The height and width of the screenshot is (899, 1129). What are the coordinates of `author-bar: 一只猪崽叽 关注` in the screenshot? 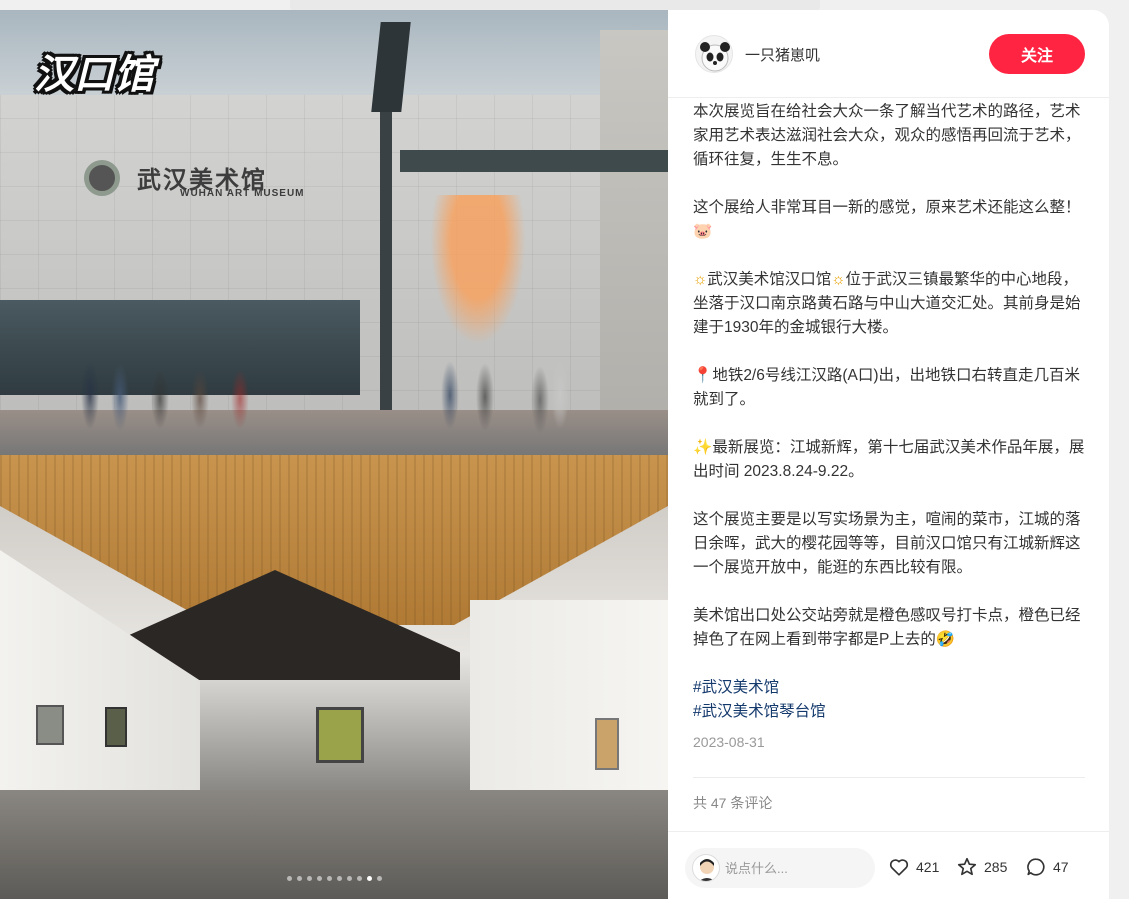 It's located at (888, 54).